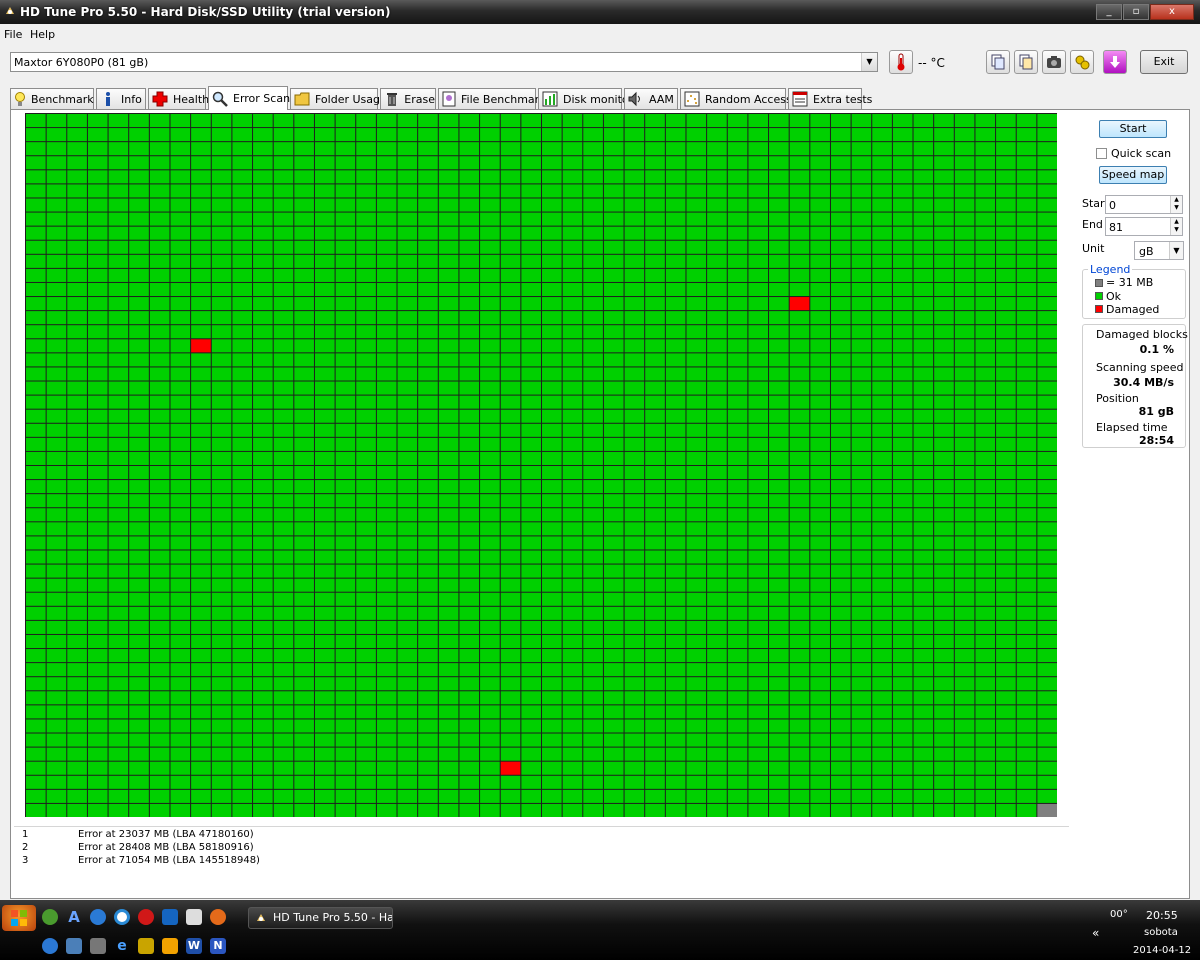 This screenshot has width=1200, height=960. What do you see at coordinates (1133, 175) in the screenshot?
I see `speed-map-button: Speed map` at bounding box center [1133, 175].